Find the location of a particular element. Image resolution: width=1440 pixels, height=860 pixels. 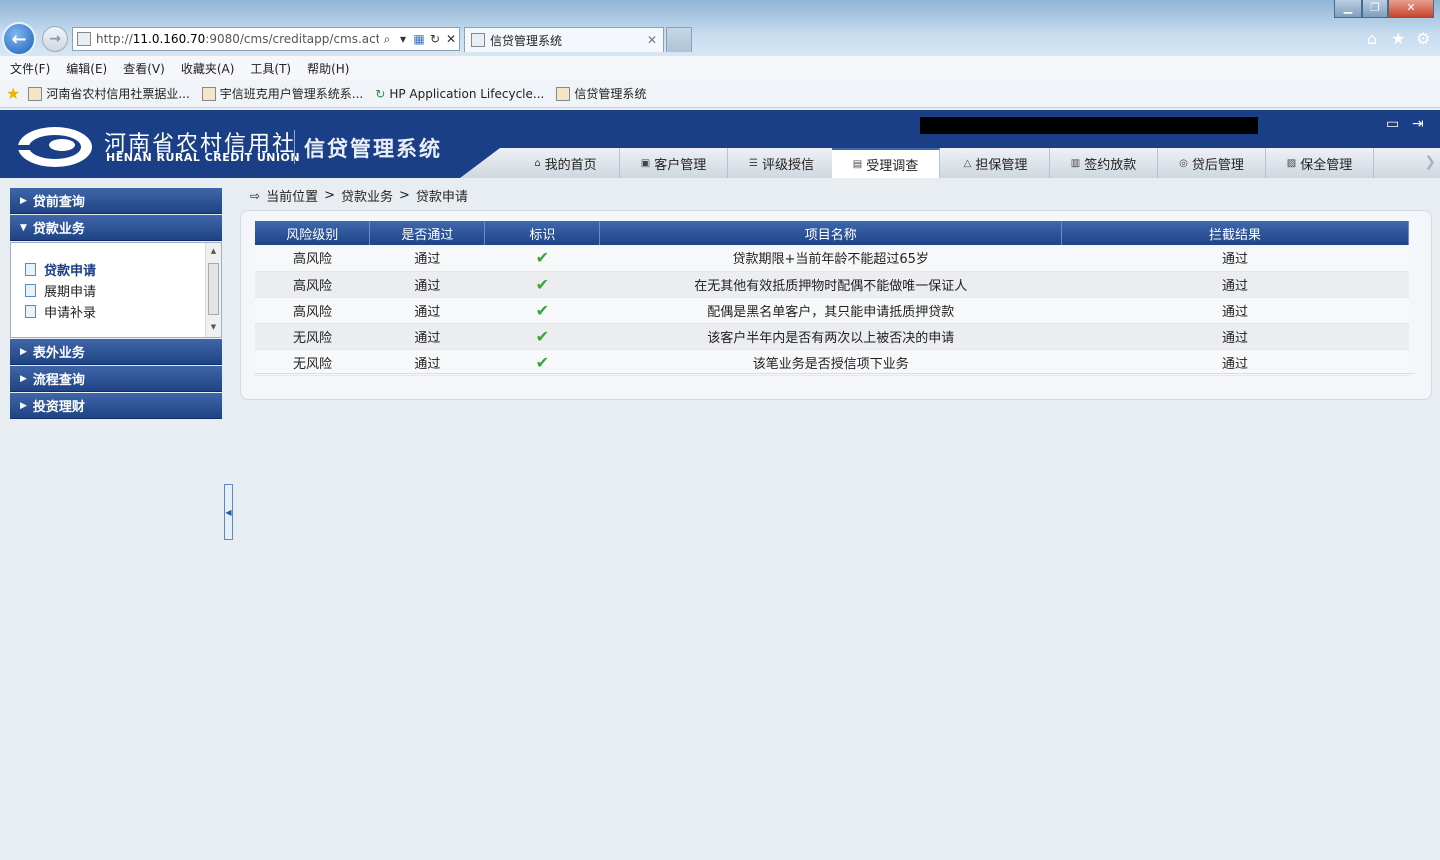

scroll-thumb is located at coordinates (213, 289).